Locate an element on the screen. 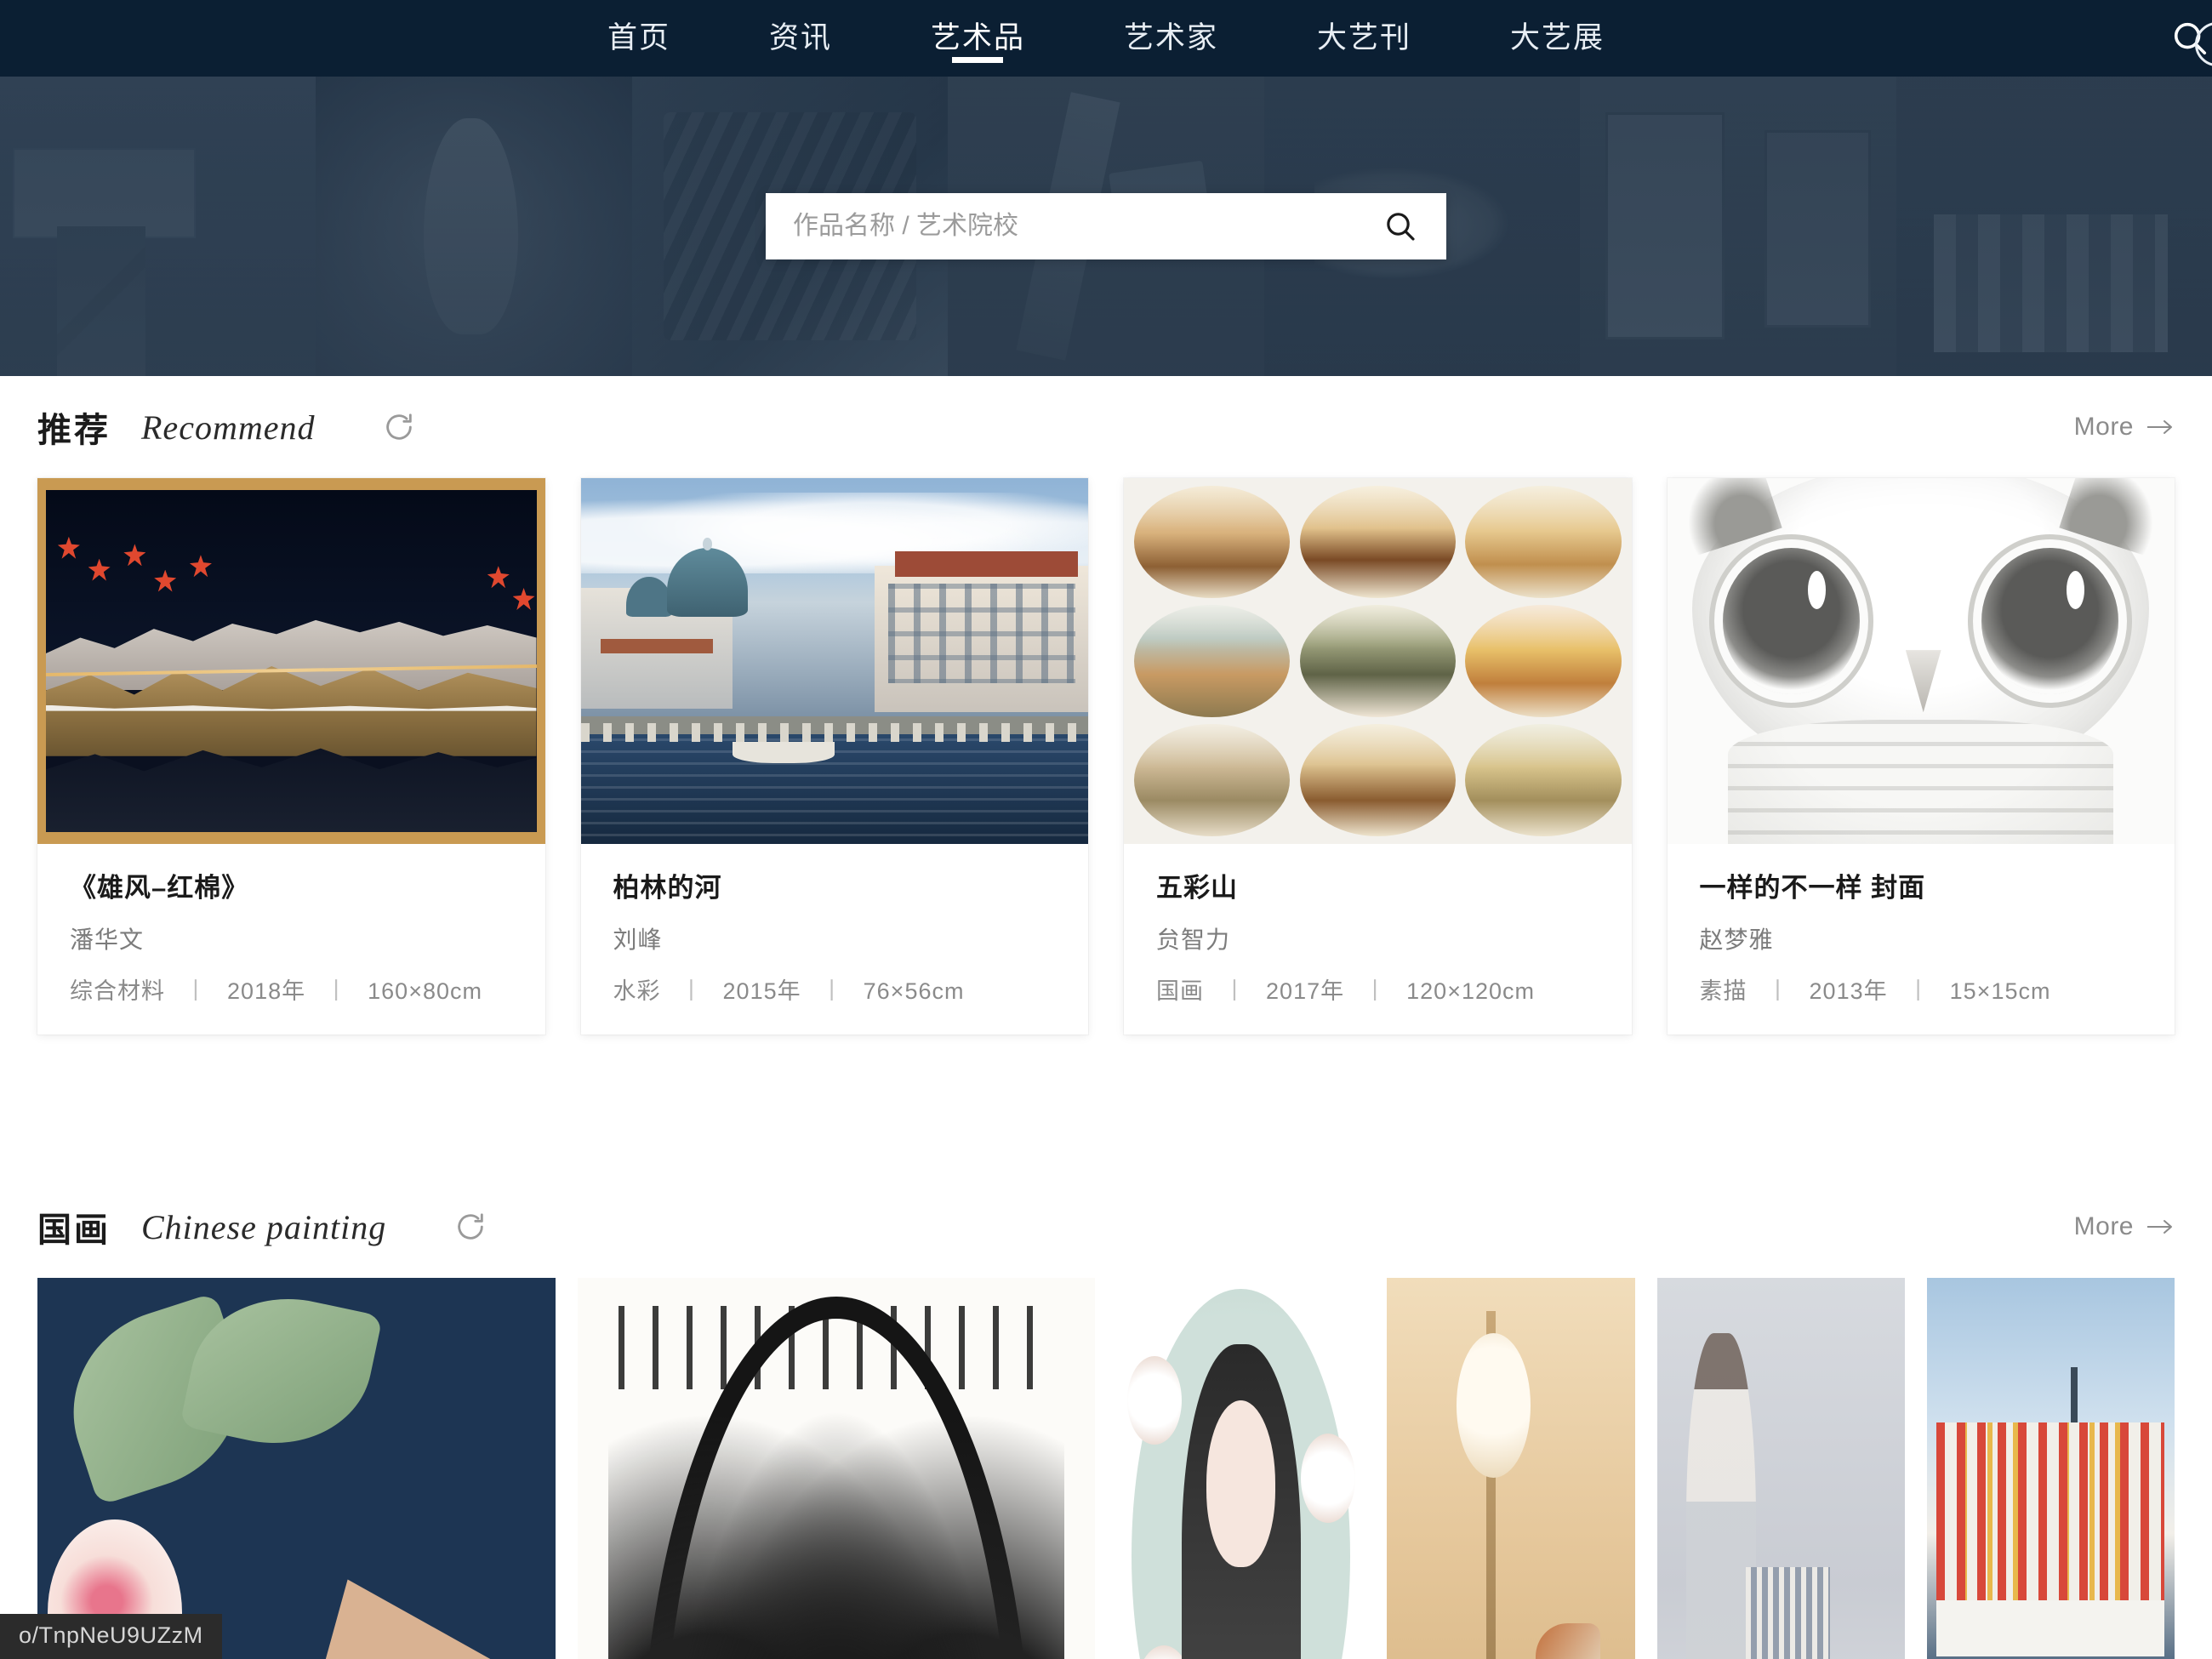 This screenshot has height=1659, width=2212. artwork-title: 五彩山 is located at coordinates (1197, 888).